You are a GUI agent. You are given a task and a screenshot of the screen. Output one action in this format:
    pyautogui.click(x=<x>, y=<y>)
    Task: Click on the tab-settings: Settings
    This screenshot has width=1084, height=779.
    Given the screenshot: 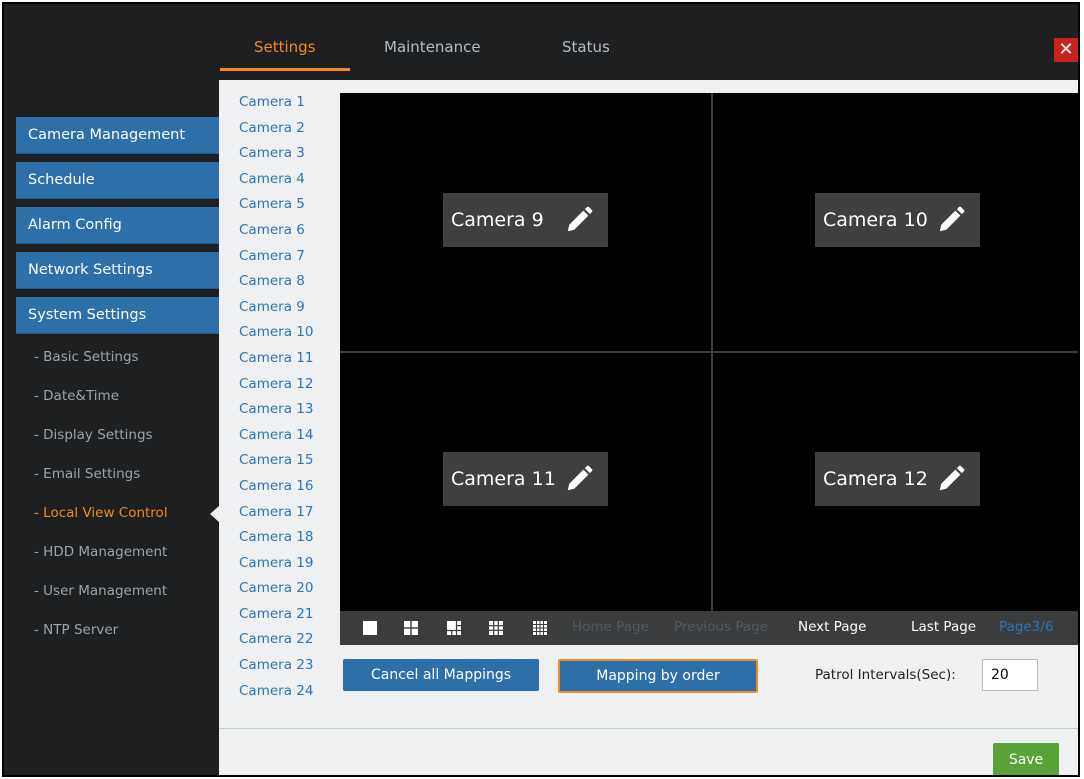 What is the action you would take?
    pyautogui.click(x=285, y=47)
    